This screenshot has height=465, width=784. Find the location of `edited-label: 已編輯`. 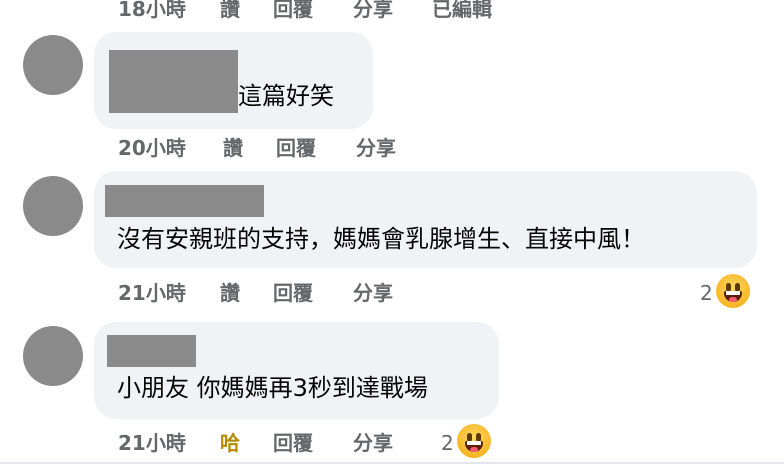

edited-label: 已編輯 is located at coordinates (462, 12).